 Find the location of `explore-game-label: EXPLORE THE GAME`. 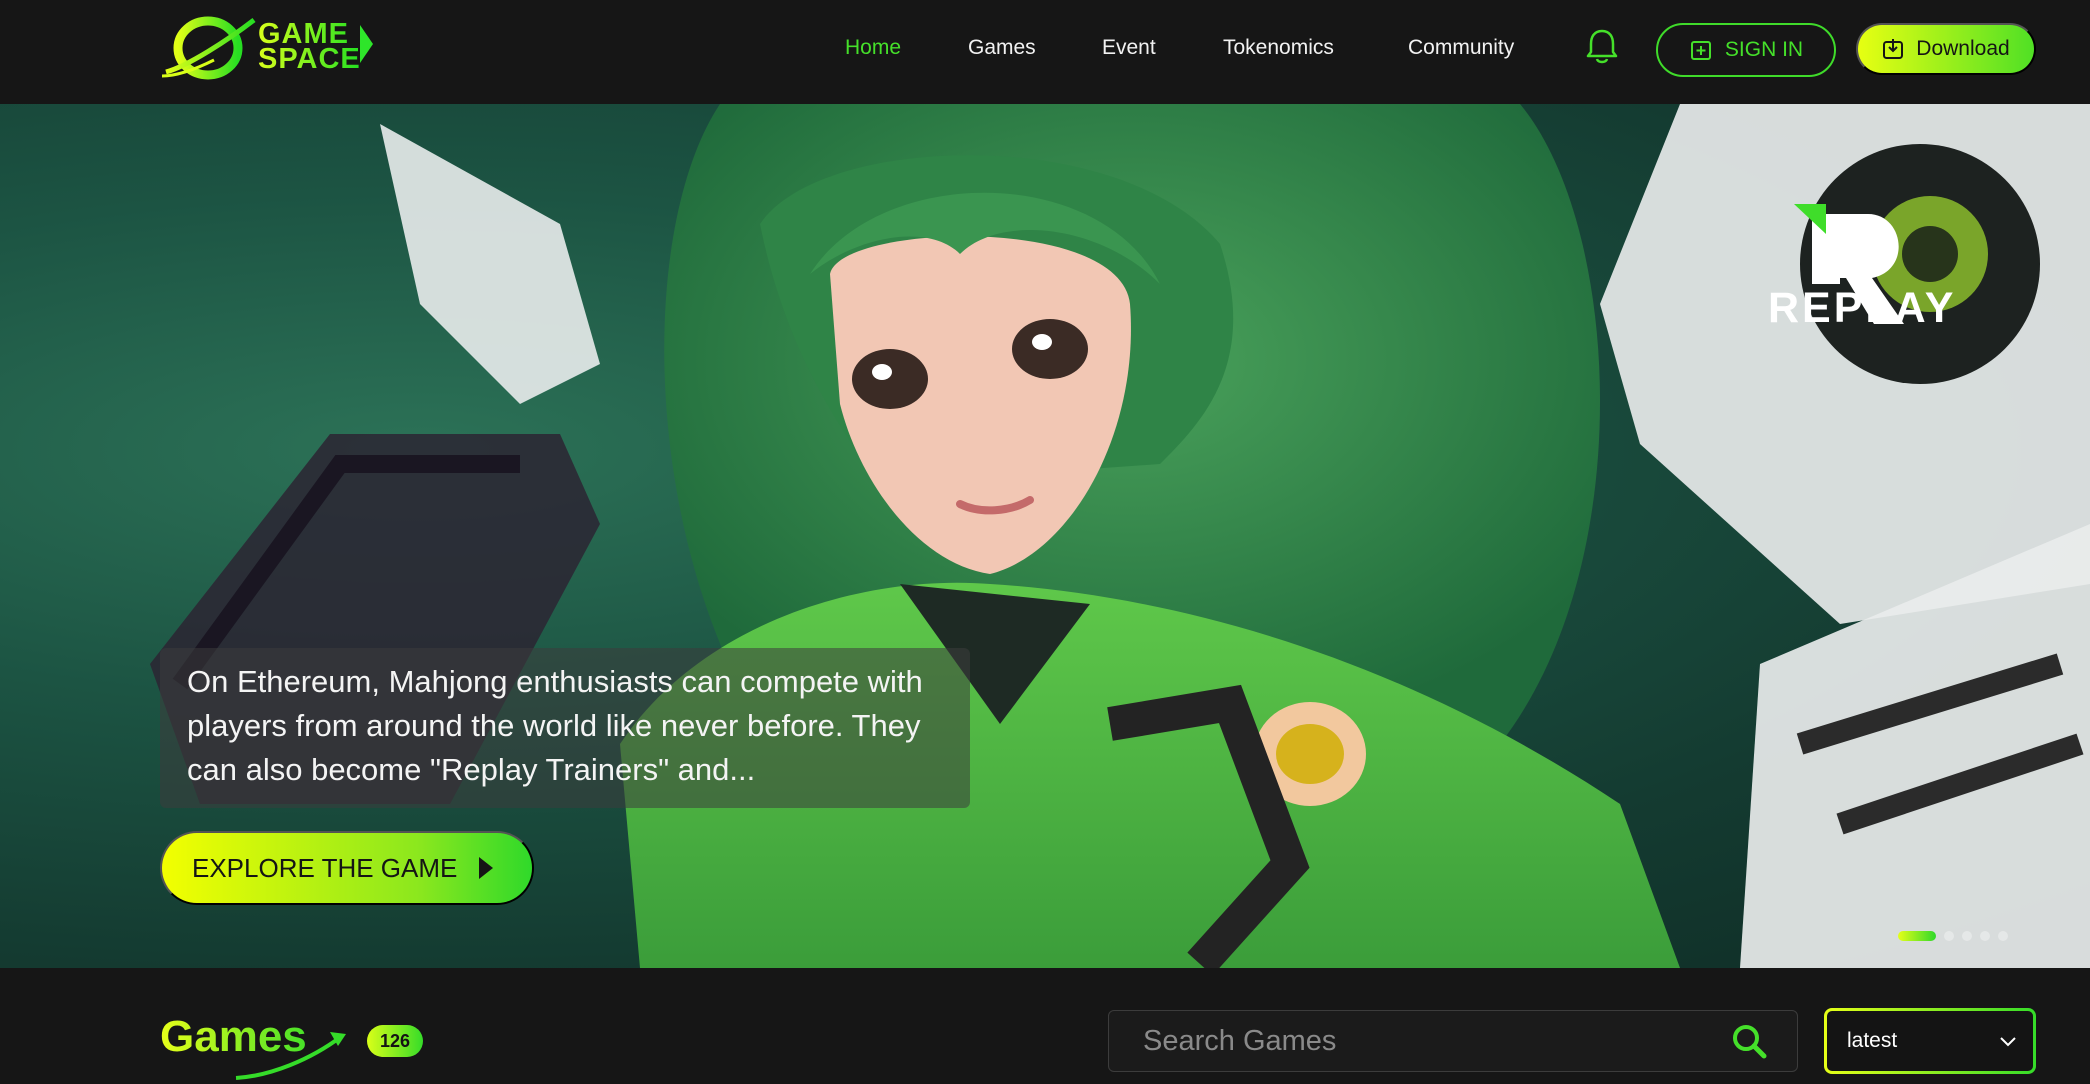

explore-game-label: EXPLORE THE GAME is located at coordinates (325, 867).